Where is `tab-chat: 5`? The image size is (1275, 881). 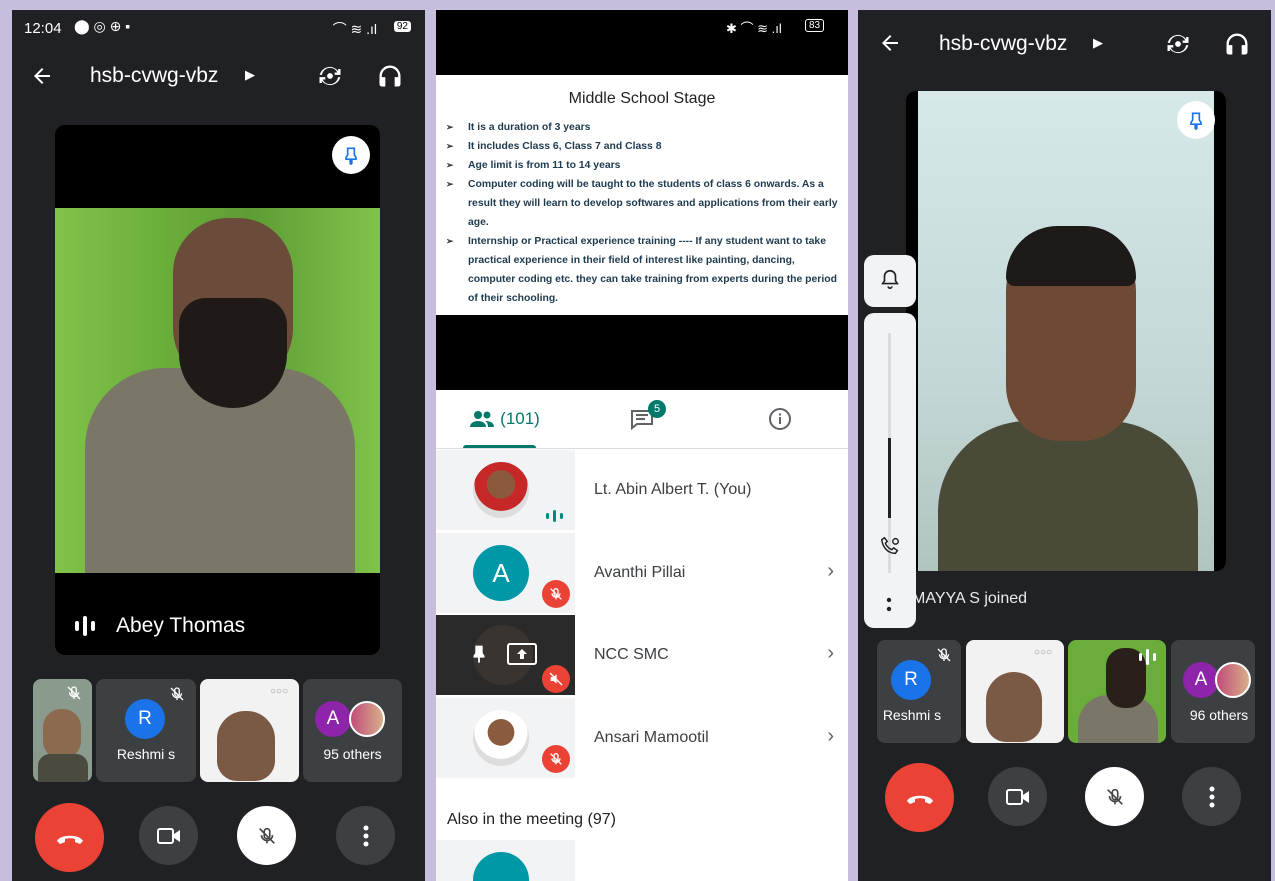
tab-chat: 5 is located at coordinates (642, 419).